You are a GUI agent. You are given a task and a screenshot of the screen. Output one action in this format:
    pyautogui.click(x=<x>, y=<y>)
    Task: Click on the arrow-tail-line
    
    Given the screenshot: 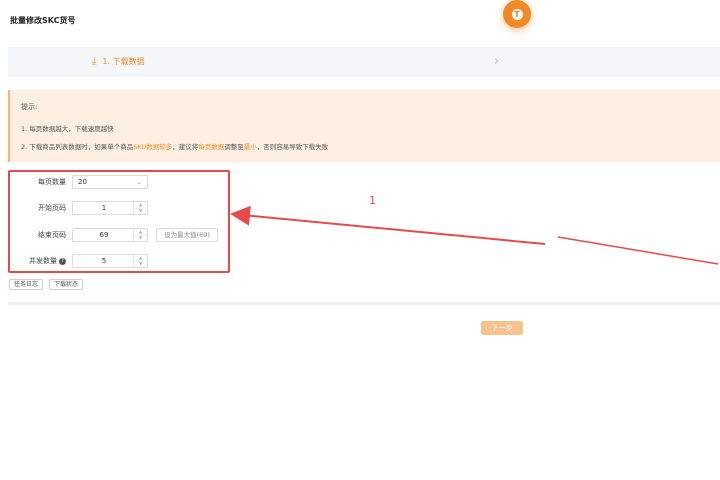 What is the action you would take?
    pyautogui.click(x=638, y=250)
    